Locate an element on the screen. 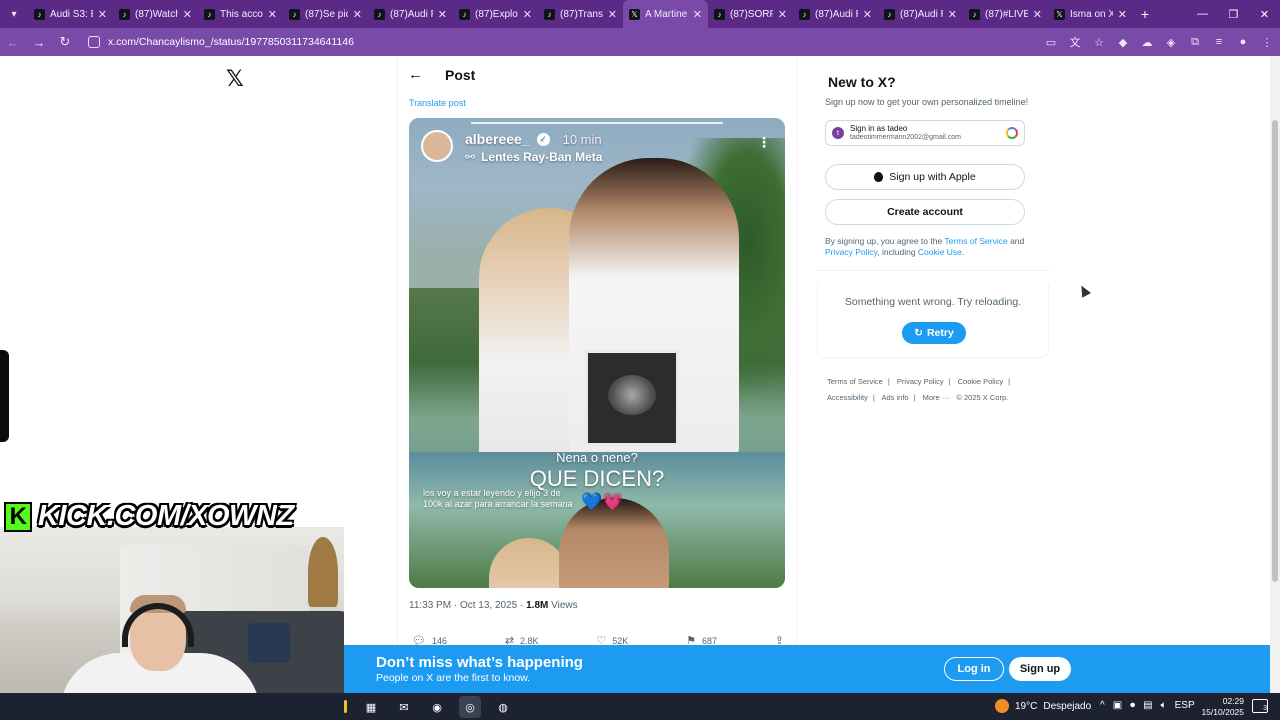 The width and height of the screenshot is (1280, 720). new-tab-button: + is located at coordinates (1145, 14).